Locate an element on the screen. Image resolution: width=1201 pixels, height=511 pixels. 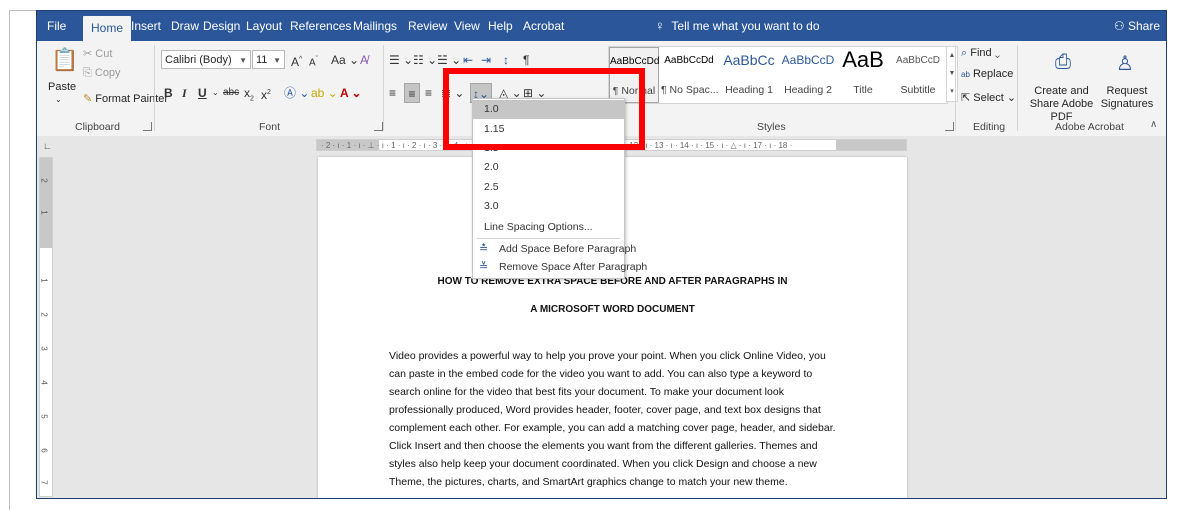
show-formatting-icon: ¶ is located at coordinates (526, 60).